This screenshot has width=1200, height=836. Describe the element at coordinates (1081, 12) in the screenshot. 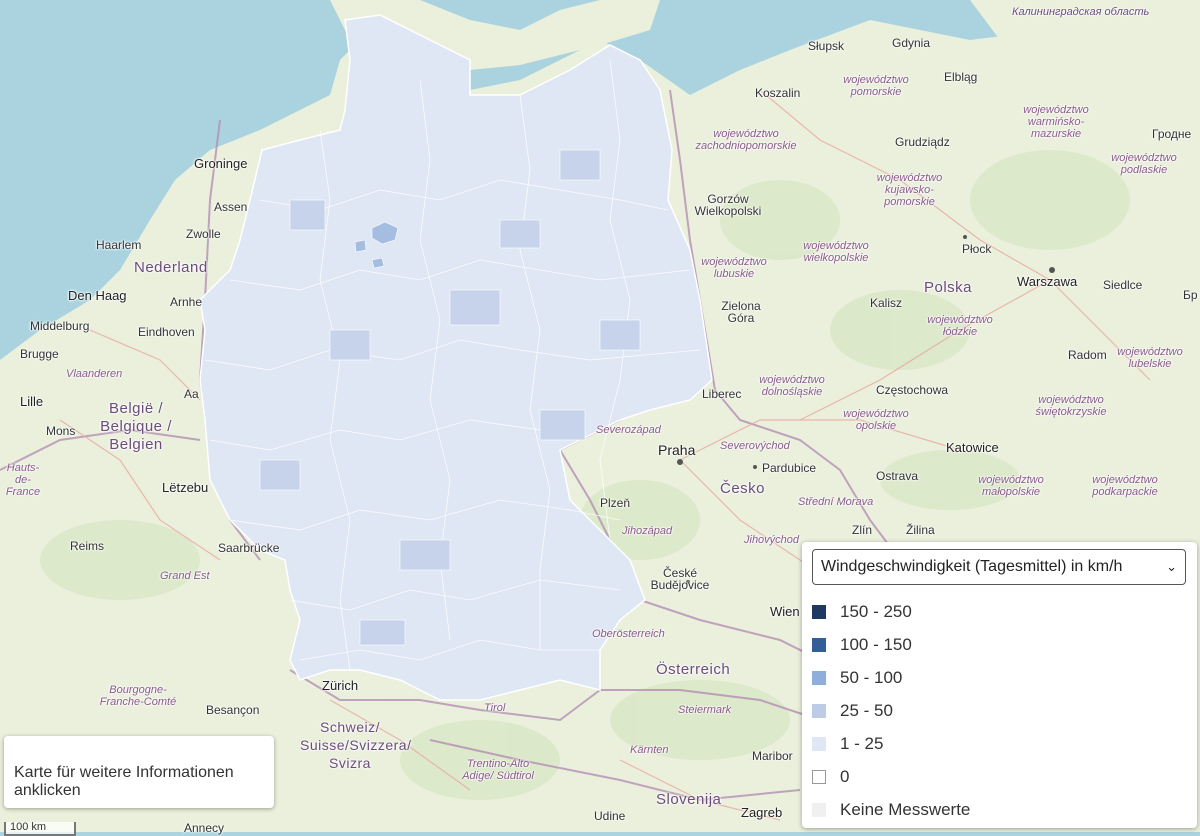

I see `map-label-kaliningrad: Калининградская область` at that location.